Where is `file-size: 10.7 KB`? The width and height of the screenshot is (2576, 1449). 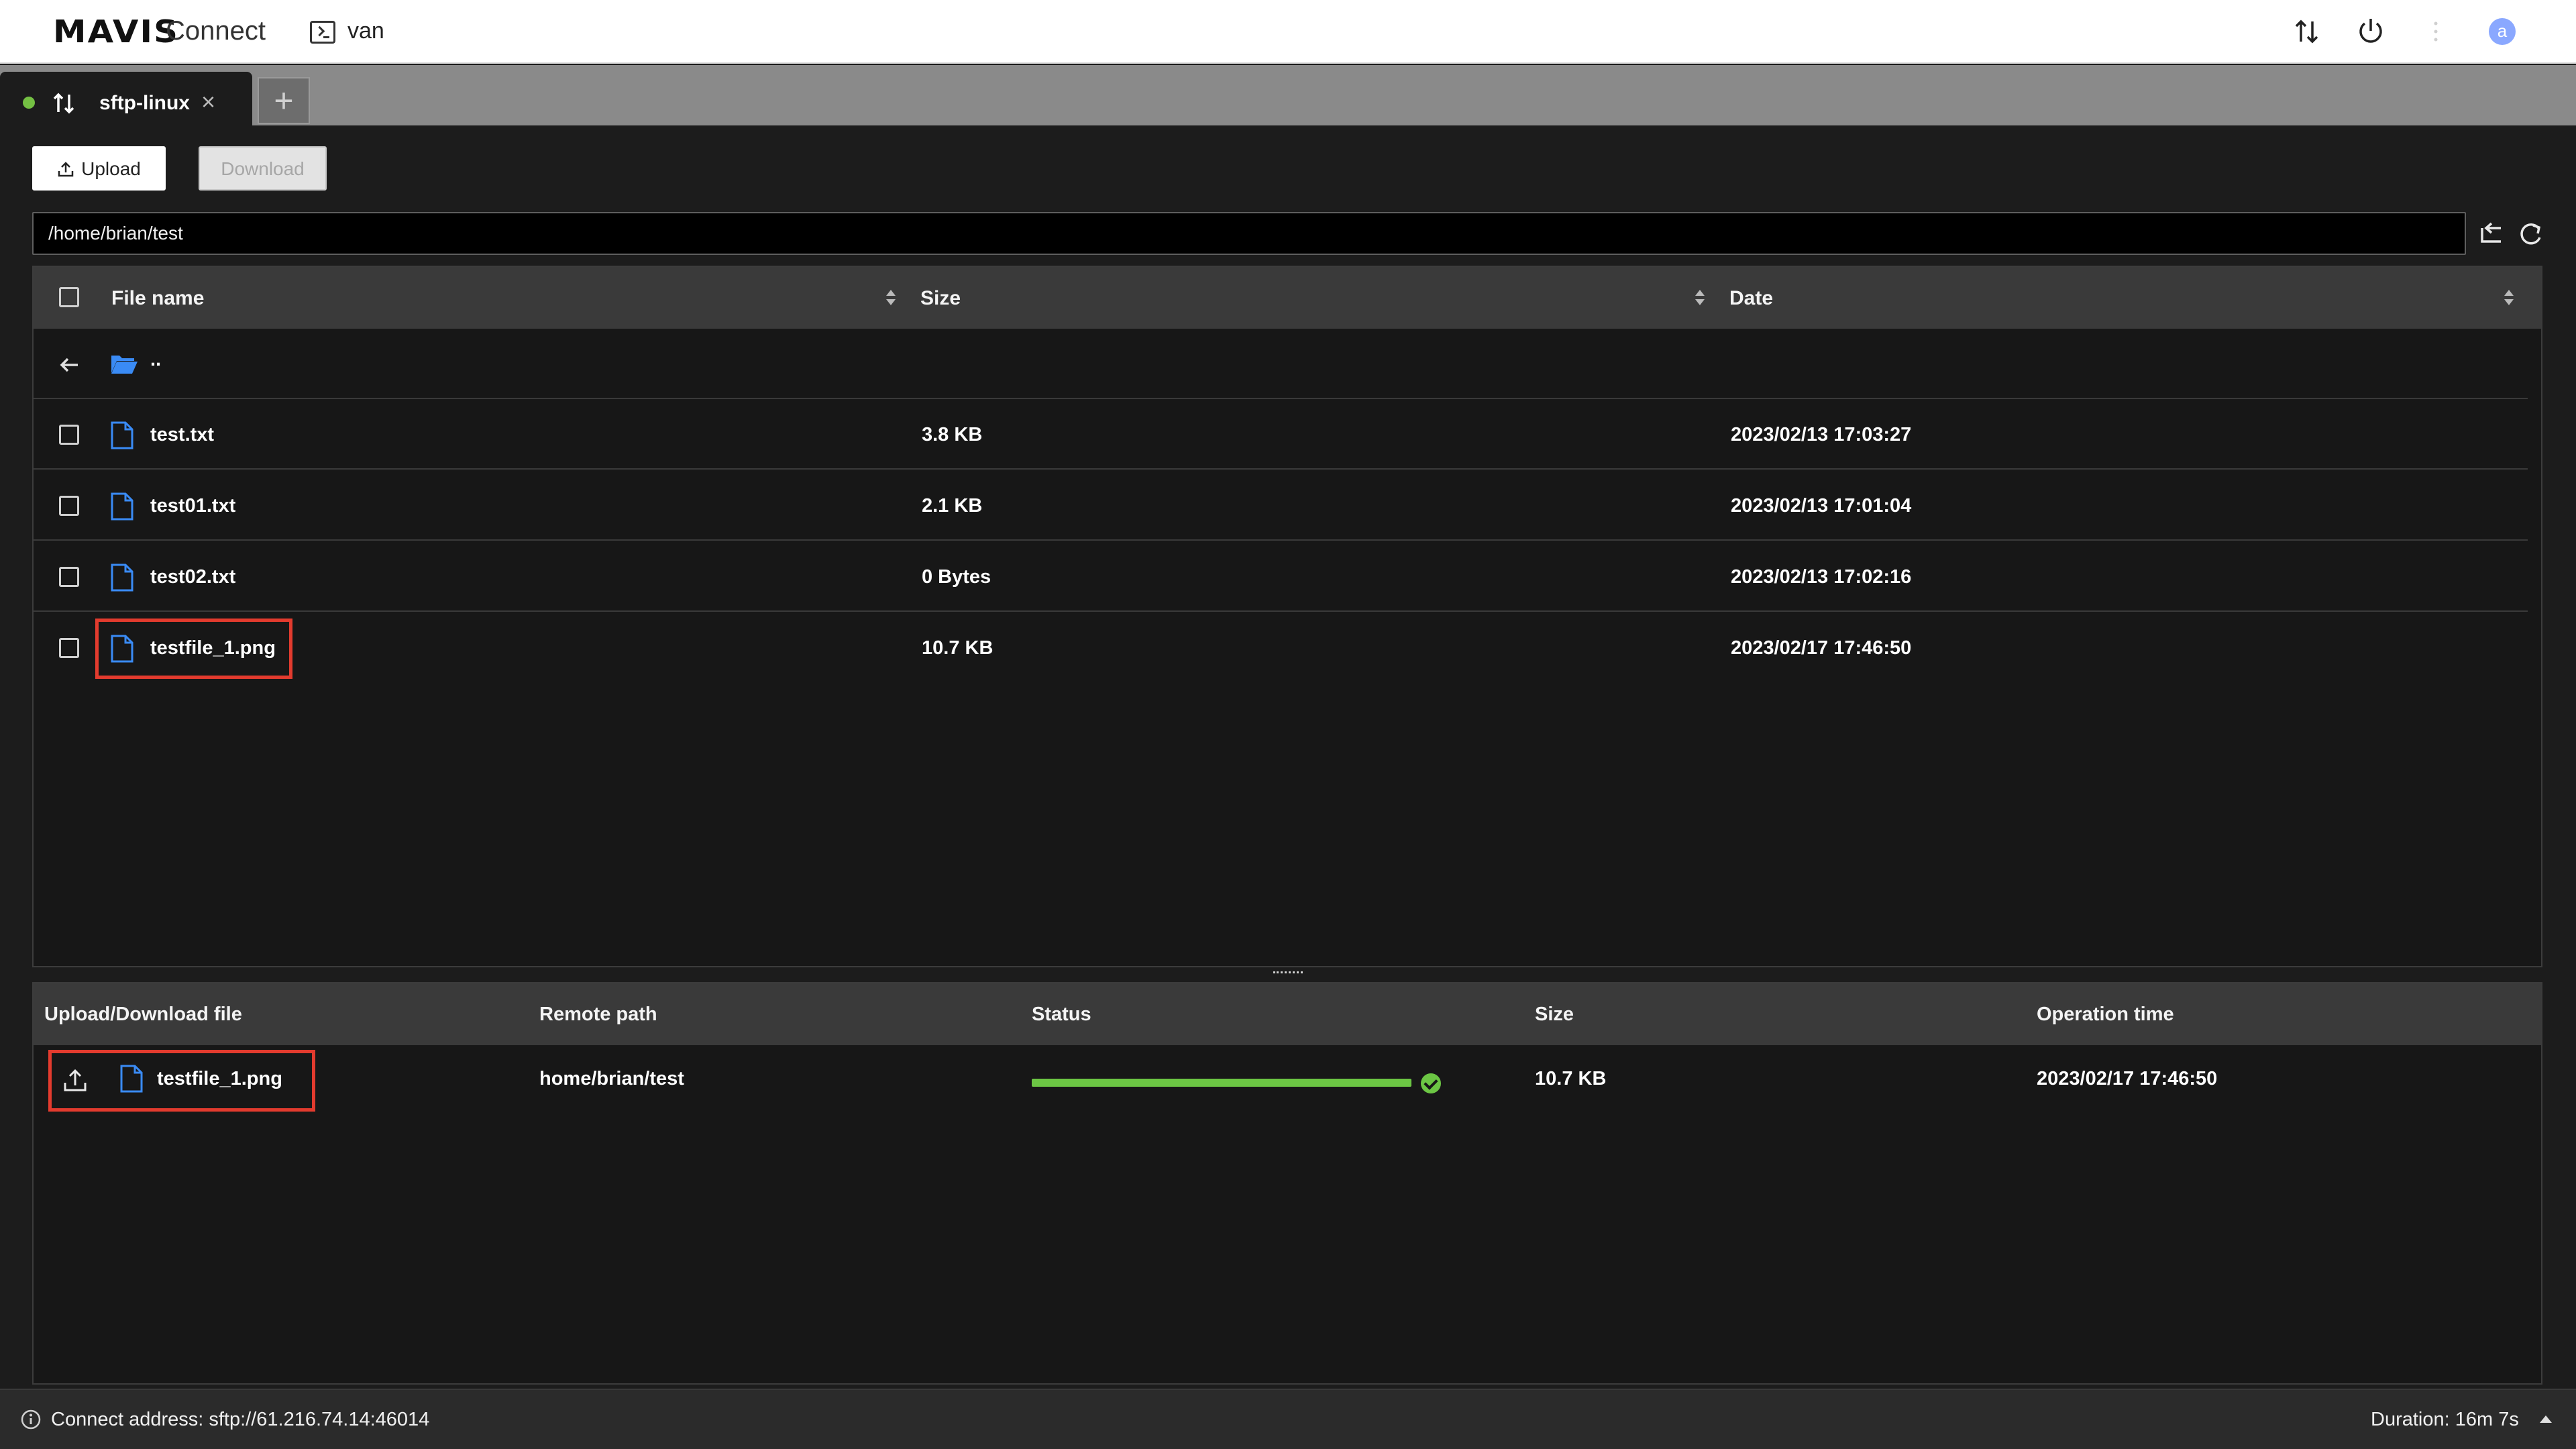
file-size: 10.7 KB is located at coordinates (958, 648).